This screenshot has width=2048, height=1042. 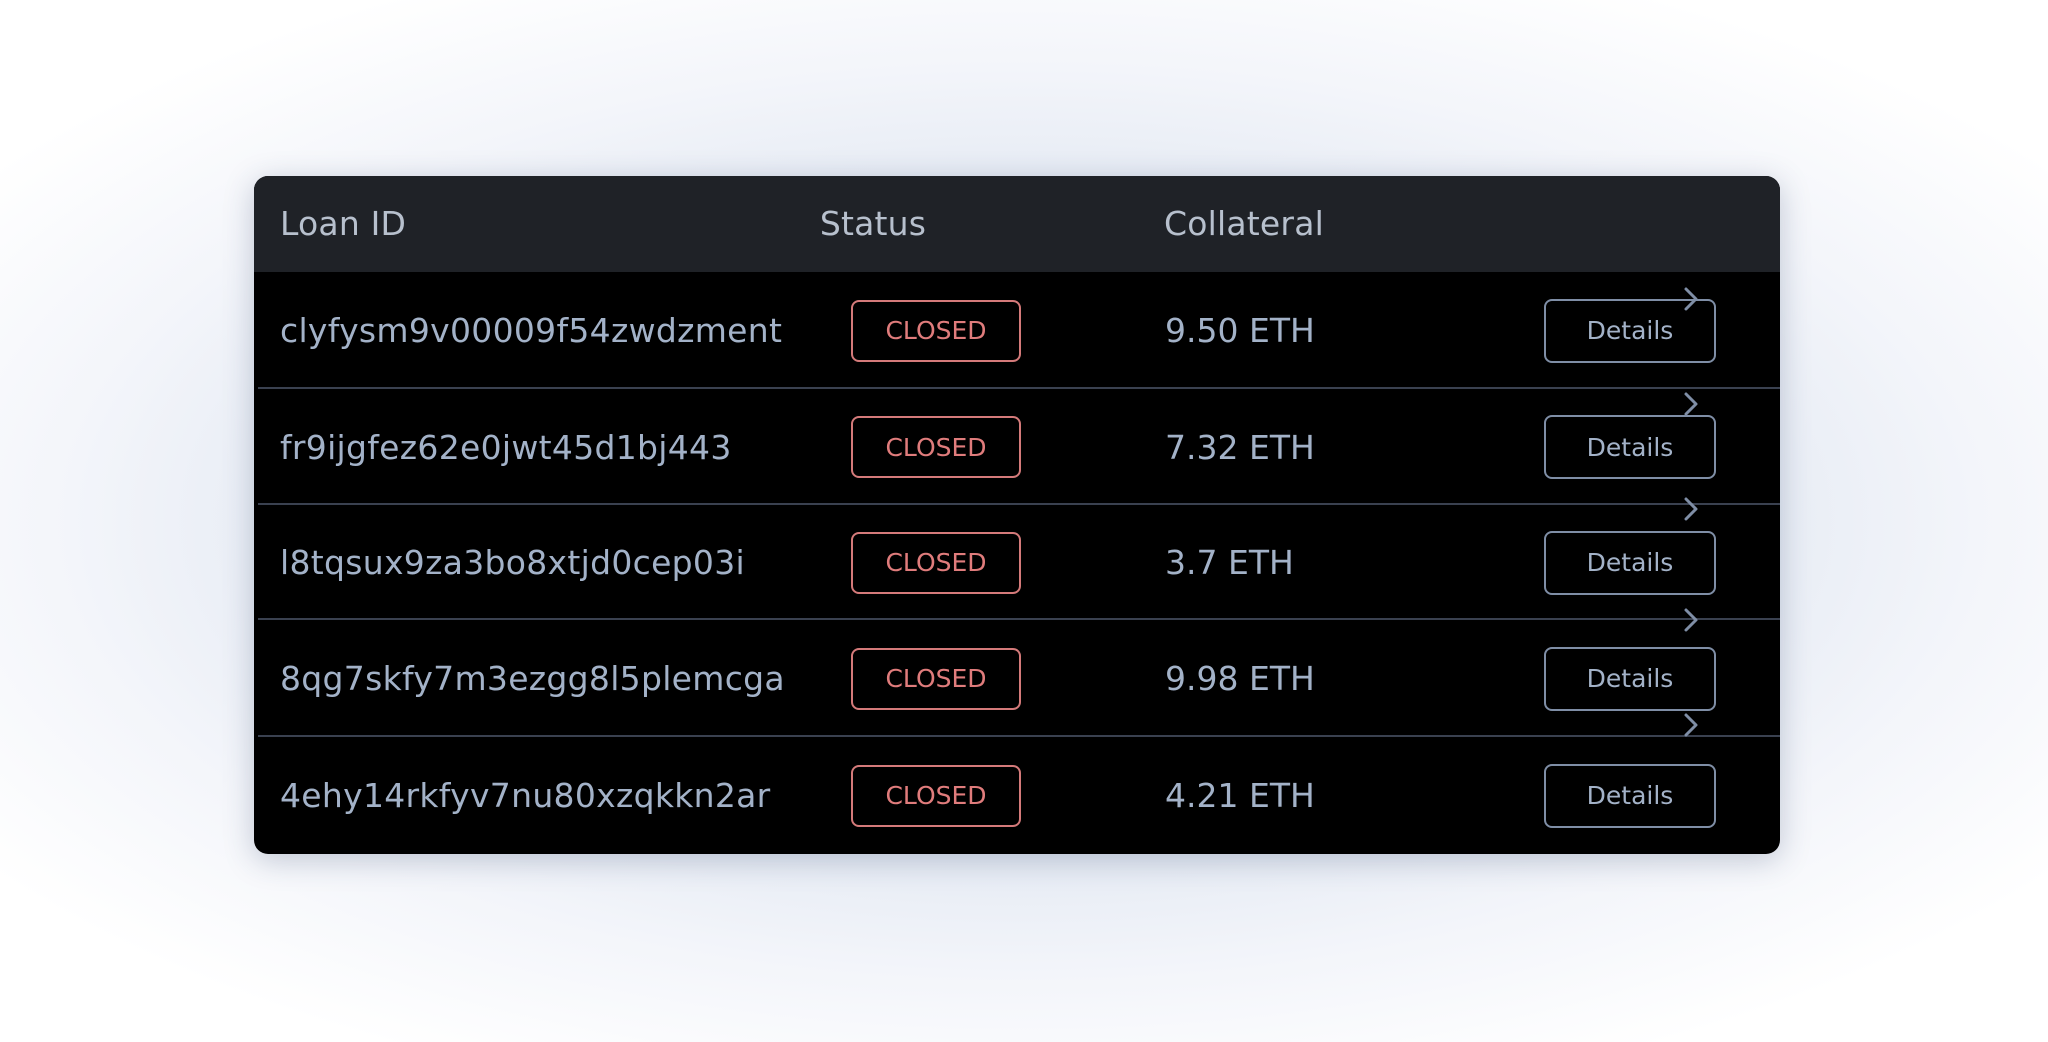 What do you see at coordinates (1229, 562) in the screenshot?
I see `collateral-cell: 3.7 ETH` at bounding box center [1229, 562].